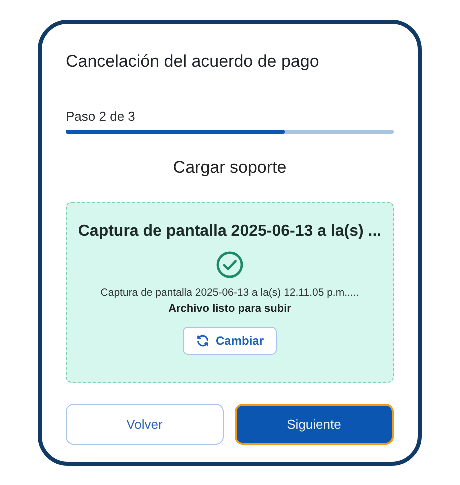 This screenshot has height=485, width=460. Describe the element at coordinates (145, 424) in the screenshot. I see `back-button: Volver` at that location.